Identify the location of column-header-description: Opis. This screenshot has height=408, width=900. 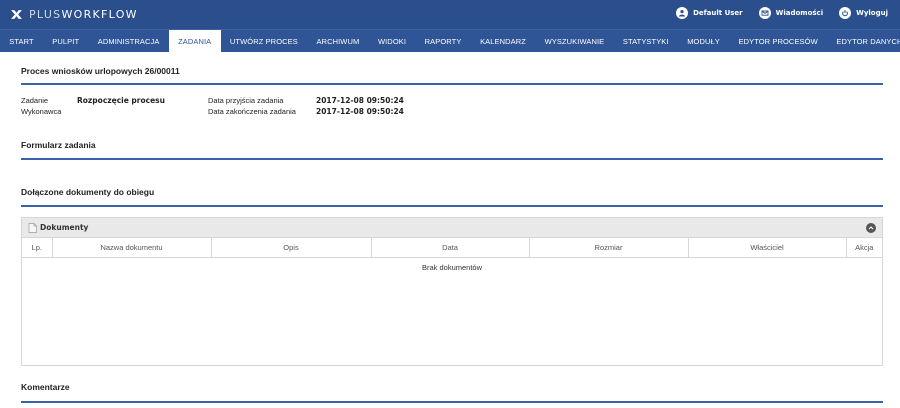
(291, 248).